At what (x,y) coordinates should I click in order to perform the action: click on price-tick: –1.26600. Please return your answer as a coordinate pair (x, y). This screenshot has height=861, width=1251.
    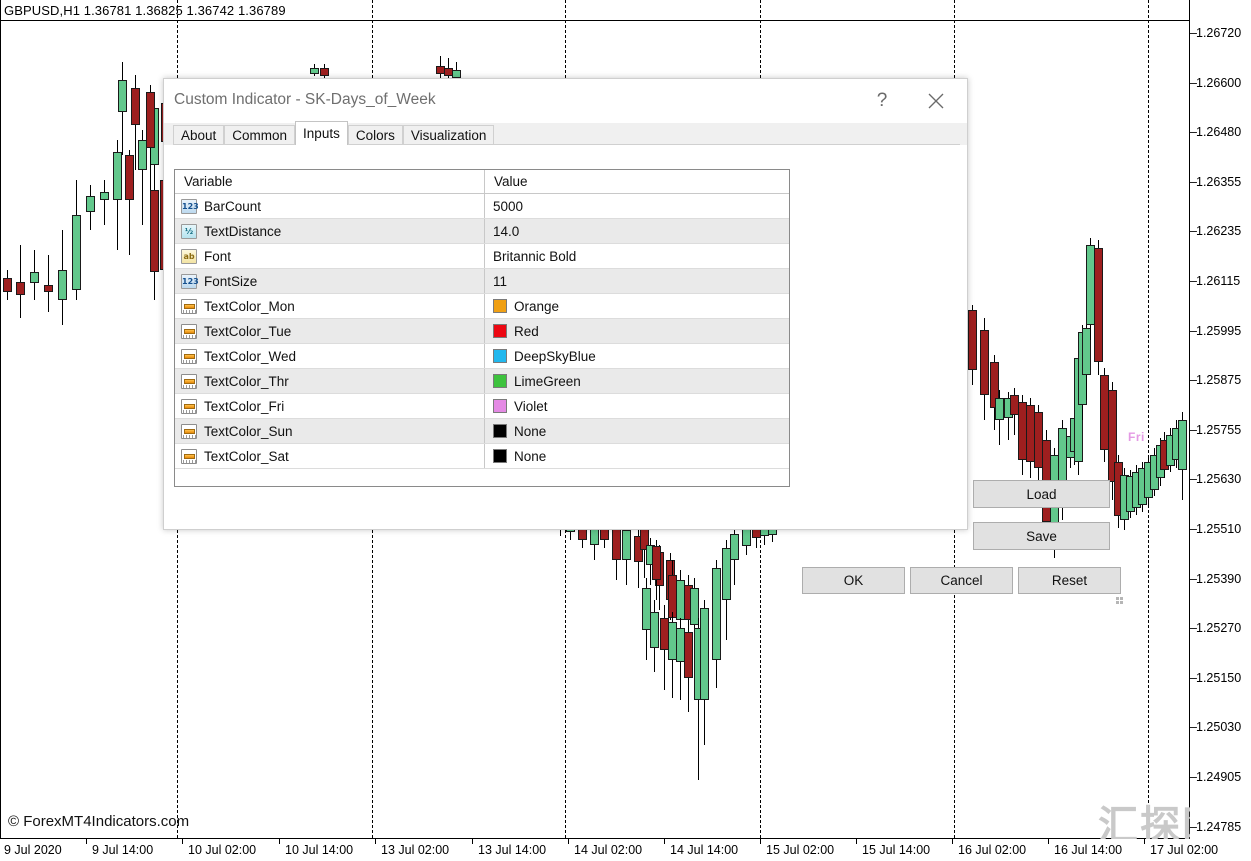
    Looking at the image, I should click on (1215, 83).